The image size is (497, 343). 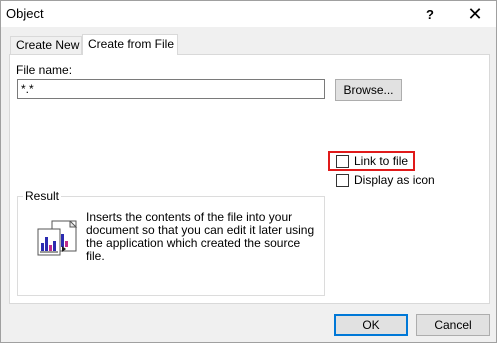 I want to click on link-to-file-option: Link to file, so click(x=371, y=161).